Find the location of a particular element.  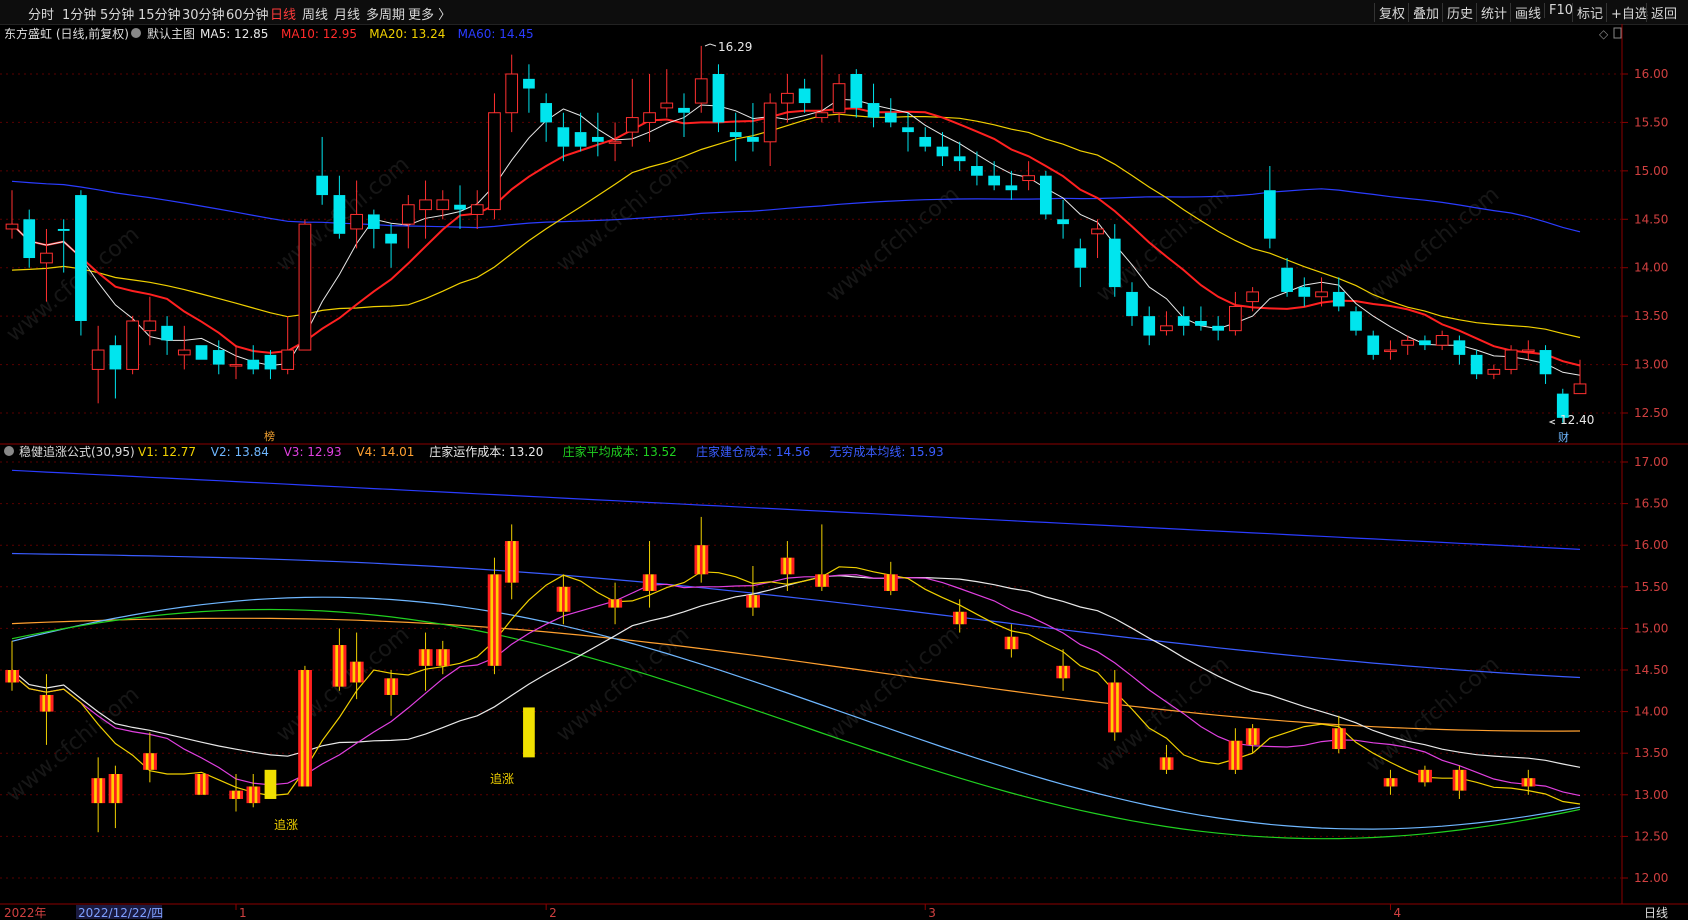

formula-dropdown-icon is located at coordinates (9, 451).